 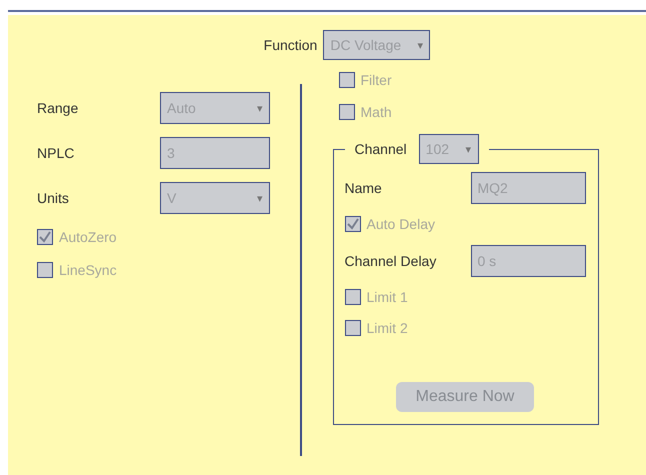 What do you see at coordinates (53, 198) in the screenshot?
I see `field-label: Units` at bounding box center [53, 198].